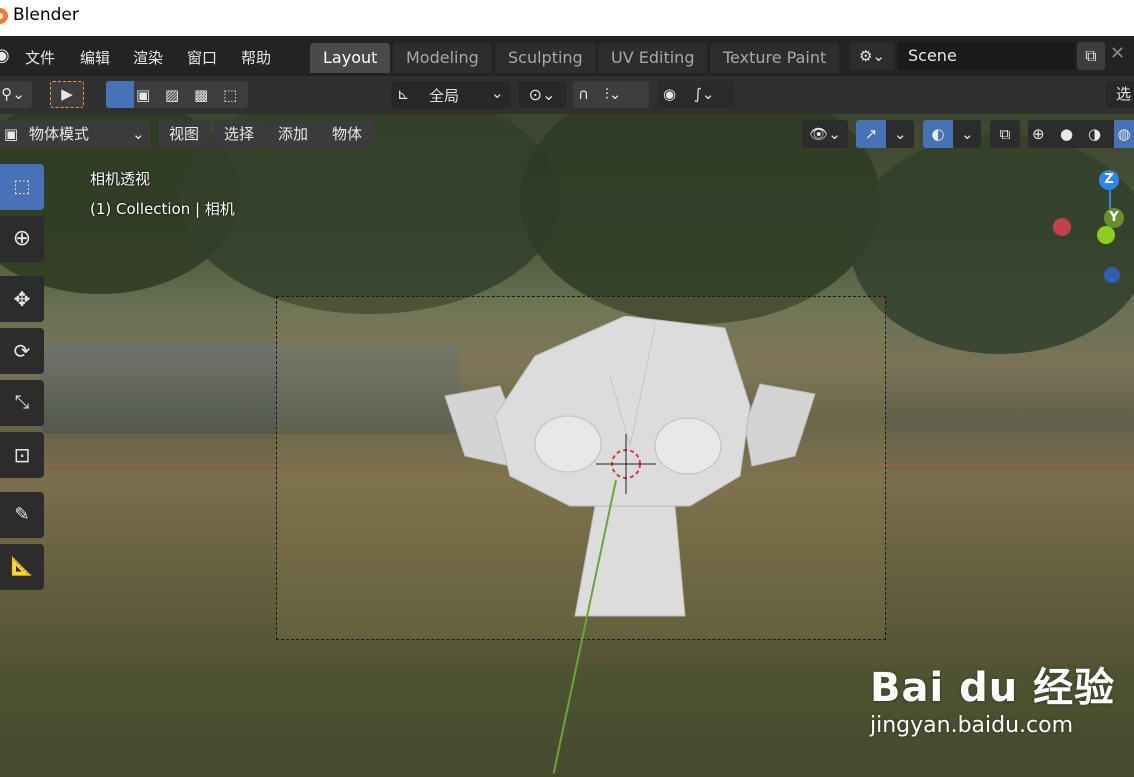 The width and height of the screenshot is (1134, 777). What do you see at coordinates (1091, 56) in the screenshot?
I see `new-scene-icon: ⧉` at bounding box center [1091, 56].